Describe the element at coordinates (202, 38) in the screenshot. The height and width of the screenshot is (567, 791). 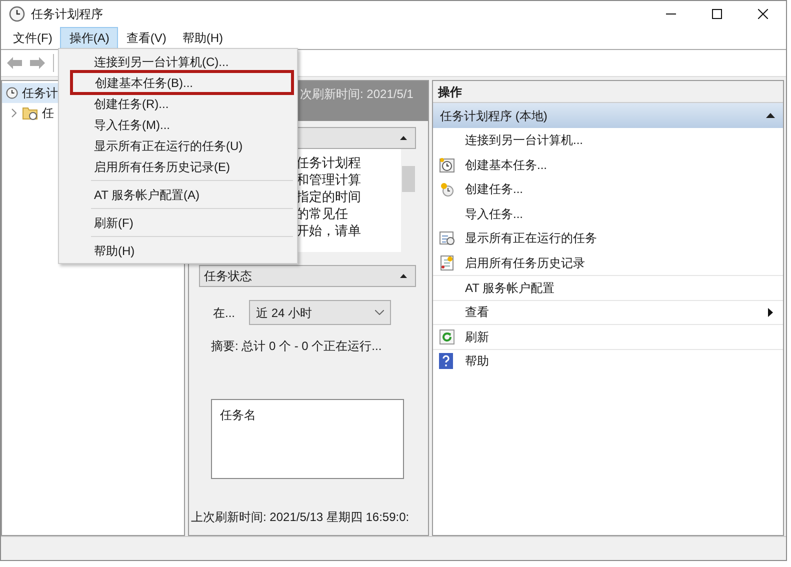
I see `menu-bar-item: 帮助(H)` at that location.